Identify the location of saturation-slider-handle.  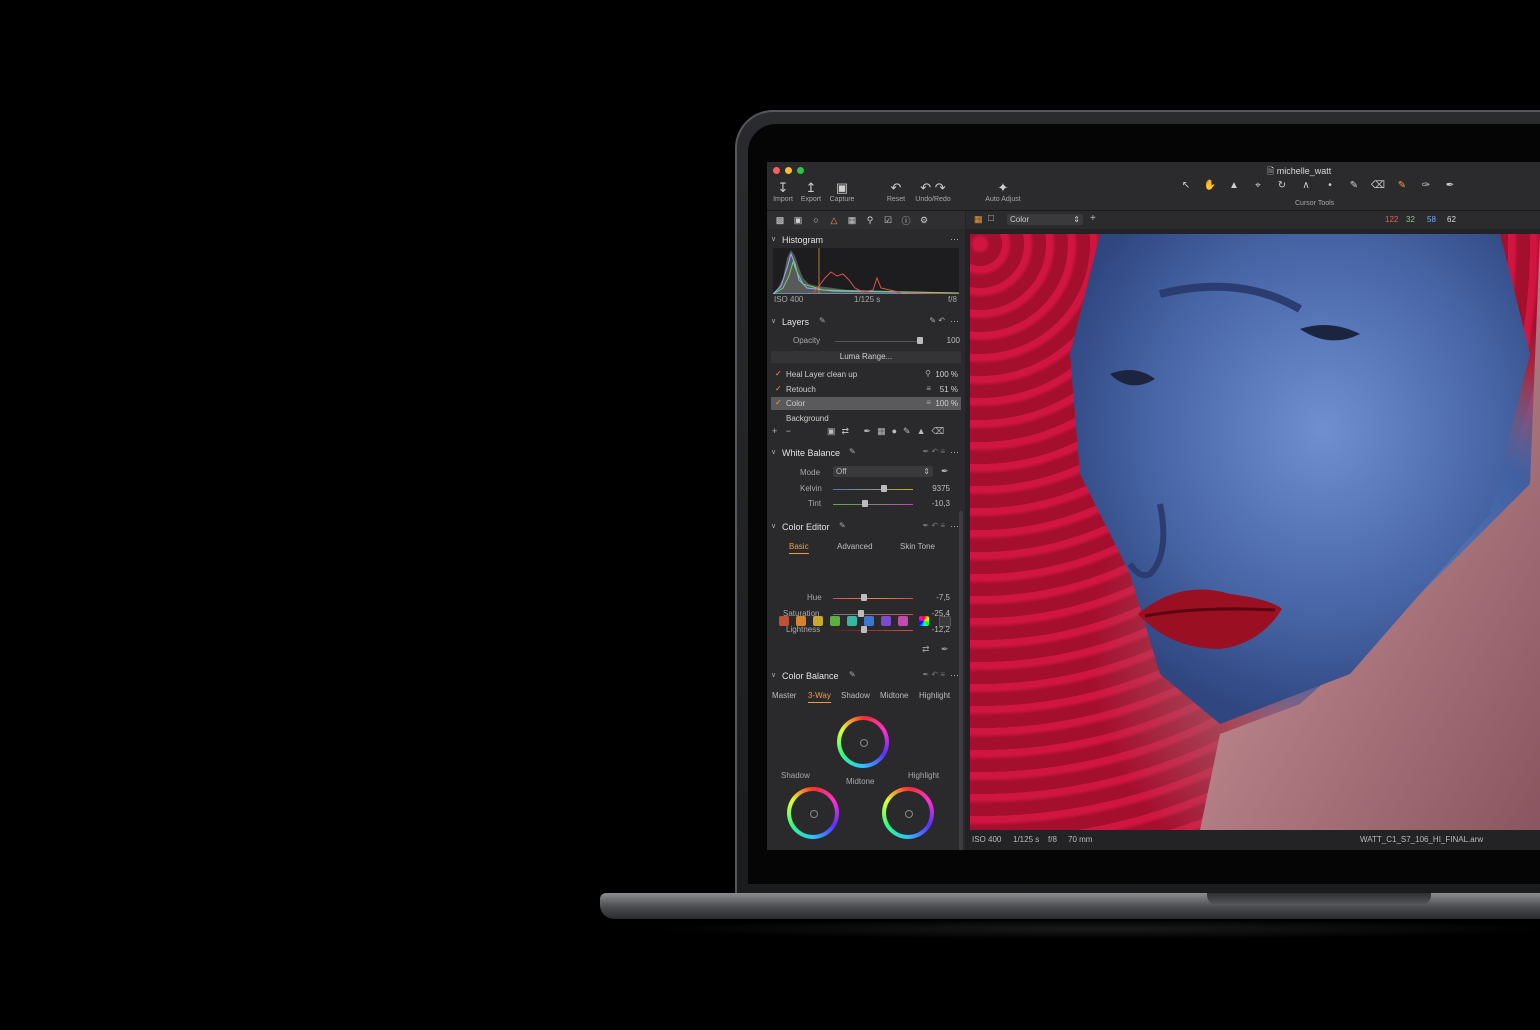
(861, 613).